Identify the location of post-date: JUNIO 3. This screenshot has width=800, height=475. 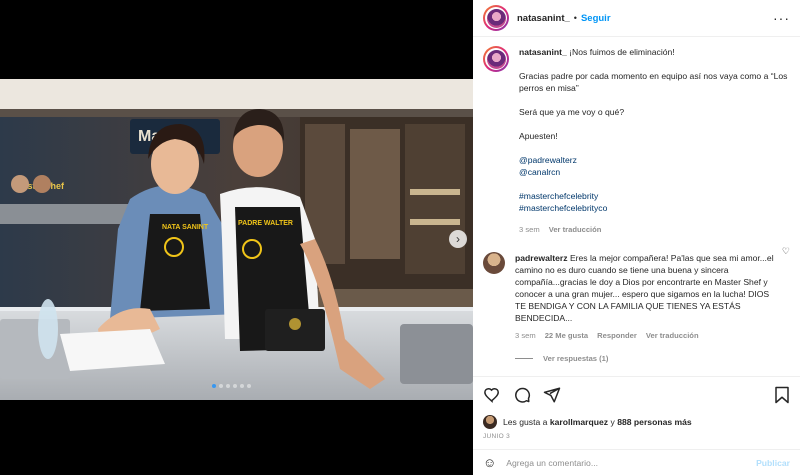
(636, 436).